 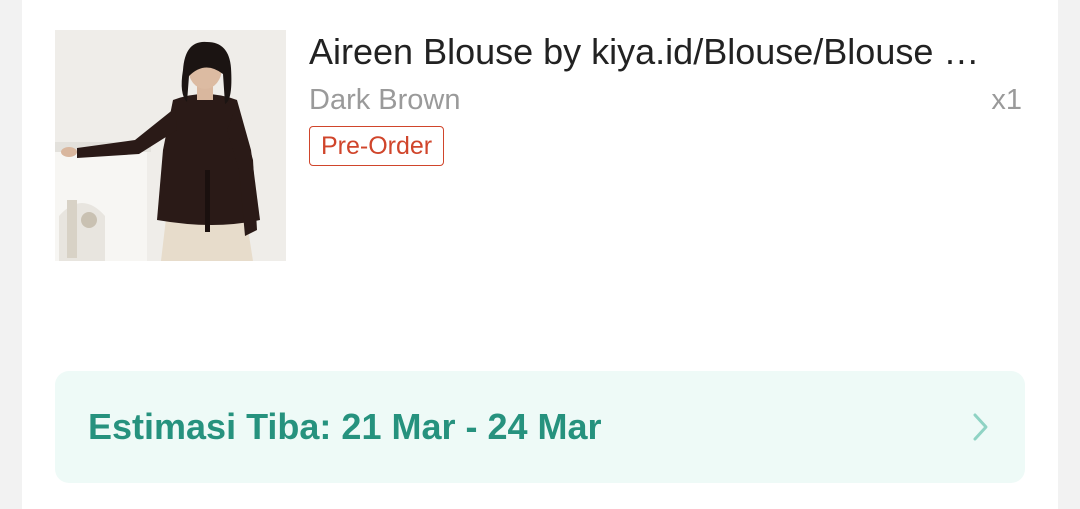 I want to click on product-photo-illustration, so click(x=170, y=145).